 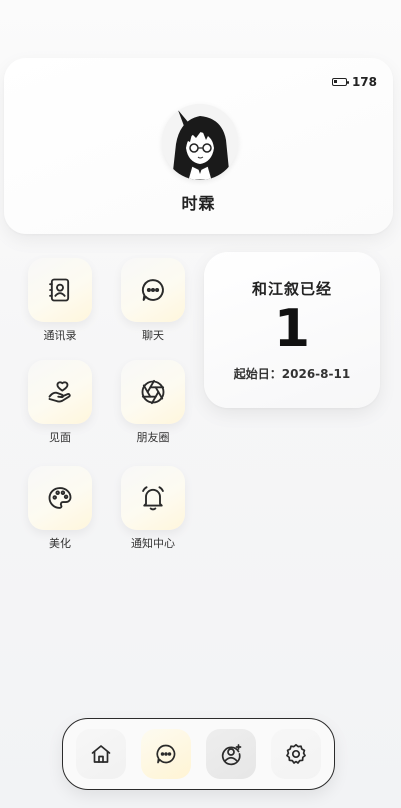 I want to click on user-profile-icon, so click(x=231, y=755).